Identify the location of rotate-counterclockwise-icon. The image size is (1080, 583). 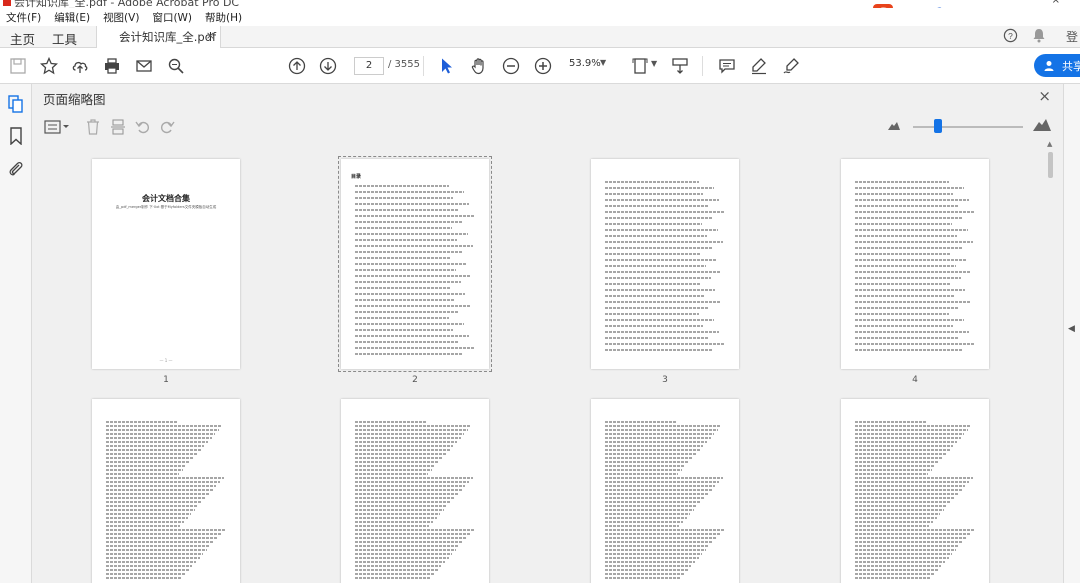
(143, 127).